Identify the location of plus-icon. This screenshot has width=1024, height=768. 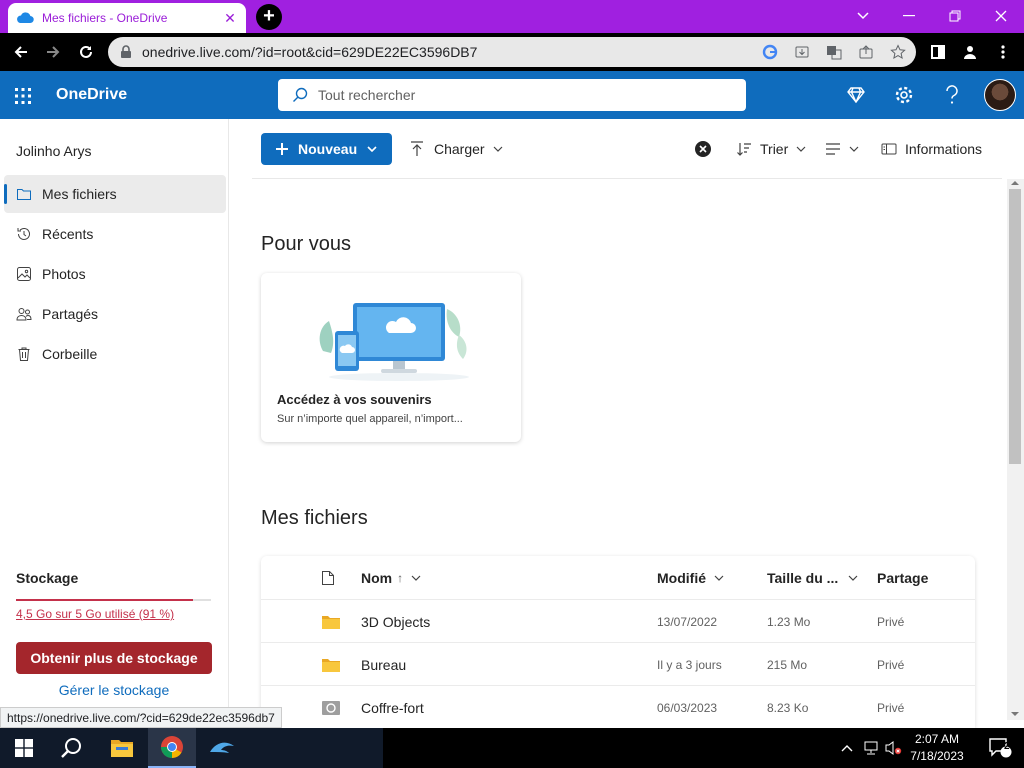
(282, 149).